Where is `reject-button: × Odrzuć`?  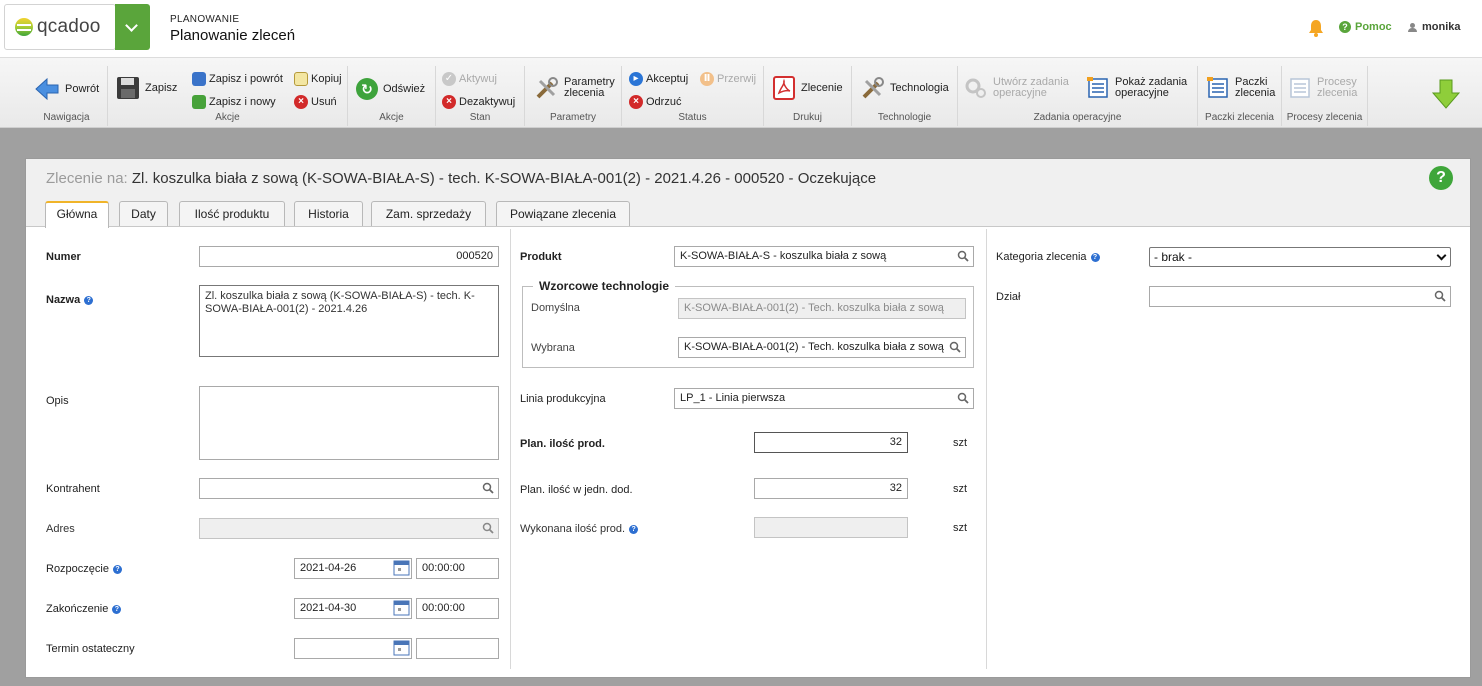 reject-button: × Odrzuć is located at coordinates (655, 102).